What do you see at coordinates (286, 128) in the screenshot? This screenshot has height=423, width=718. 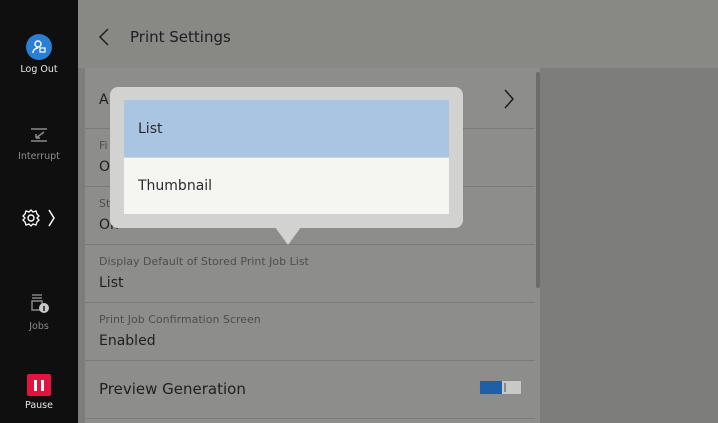 I see `option-list: List` at bounding box center [286, 128].